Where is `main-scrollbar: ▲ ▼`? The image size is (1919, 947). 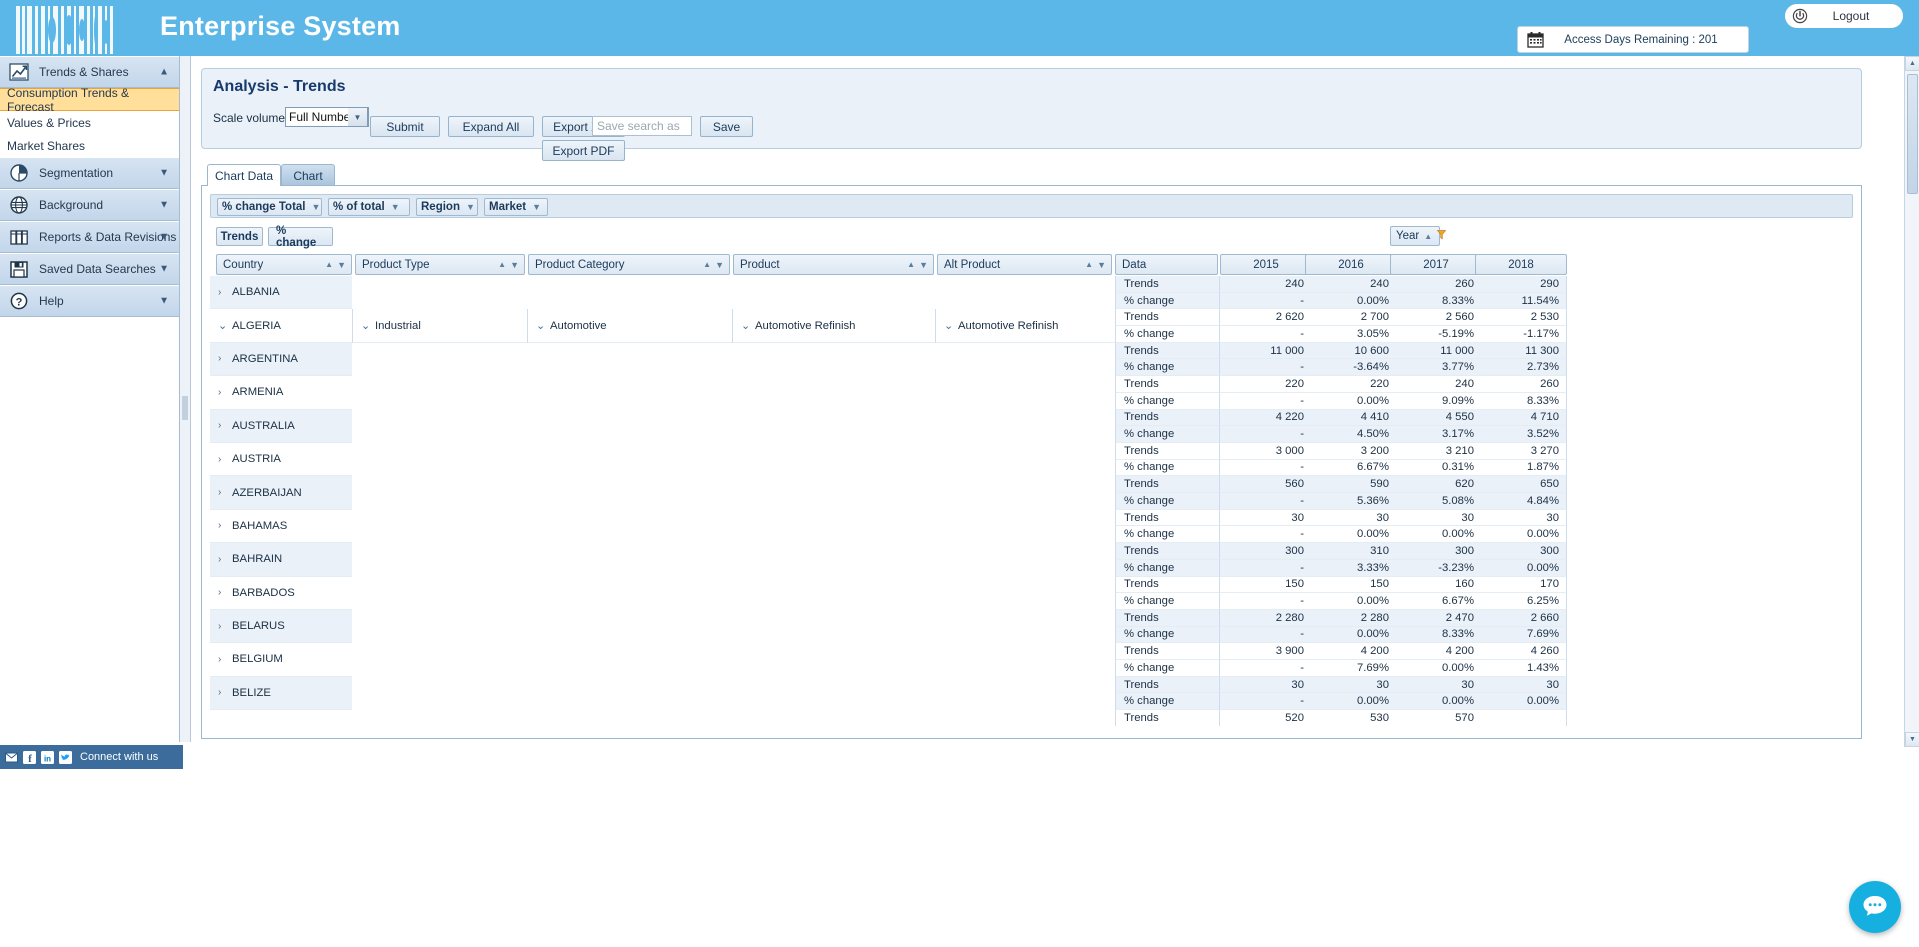 main-scrollbar: ▲ ▼ is located at coordinates (1911, 401).